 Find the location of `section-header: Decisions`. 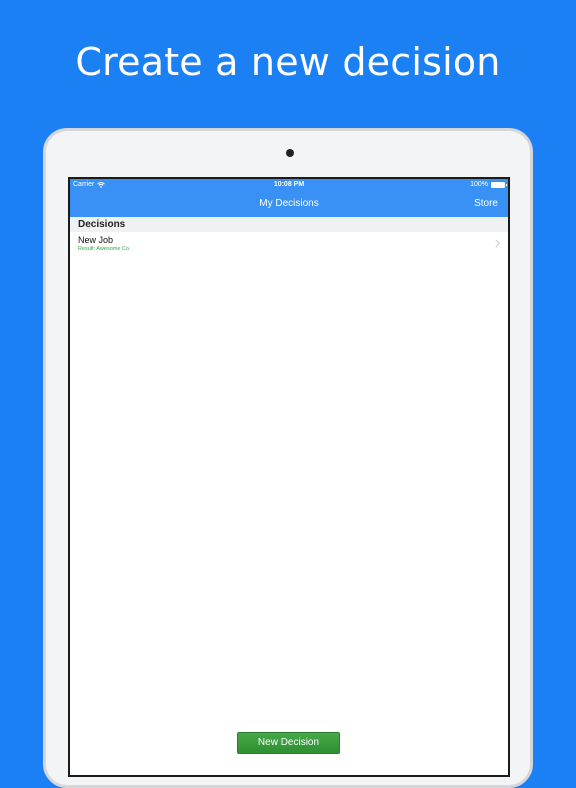

section-header: Decisions is located at coordinates (289, 224).